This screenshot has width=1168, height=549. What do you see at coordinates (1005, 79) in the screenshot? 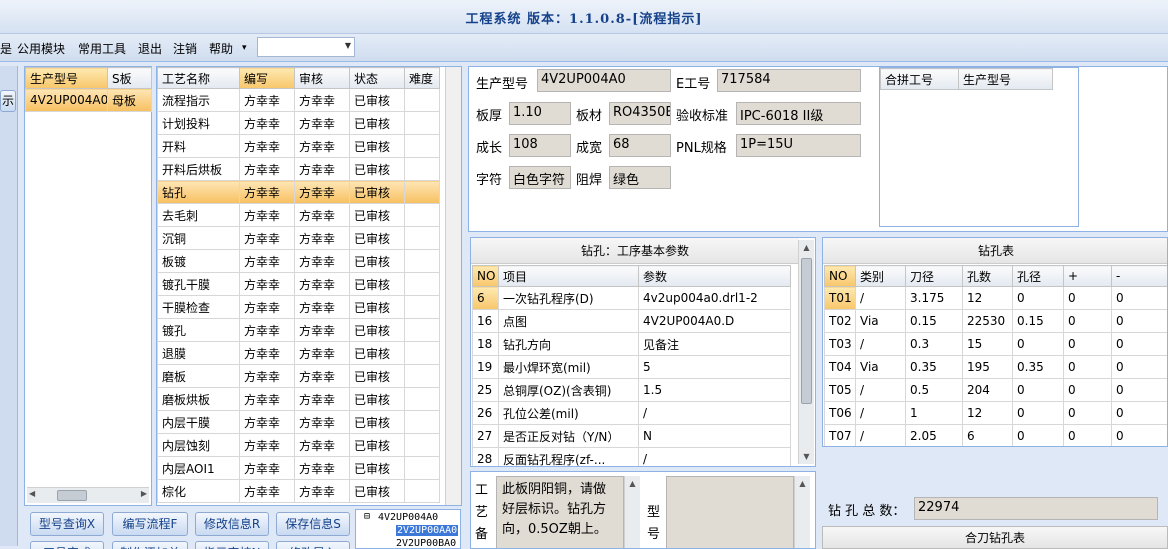
I see `col-header-merge-model: 生产型号` at bounding box center [1005, 79].